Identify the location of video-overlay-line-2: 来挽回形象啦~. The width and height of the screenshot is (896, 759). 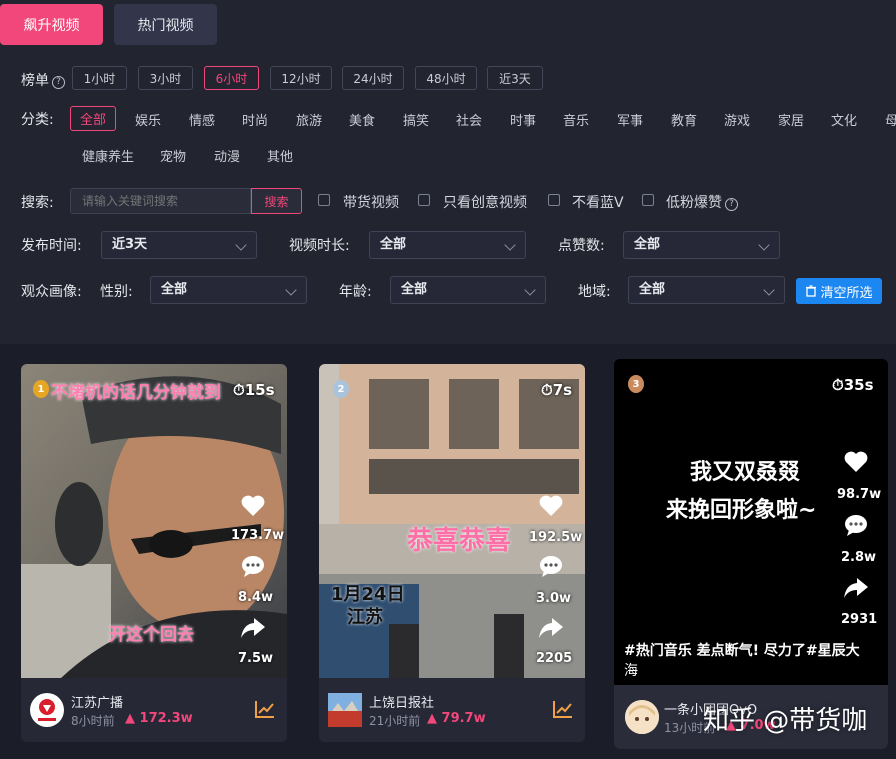
(741, 510).